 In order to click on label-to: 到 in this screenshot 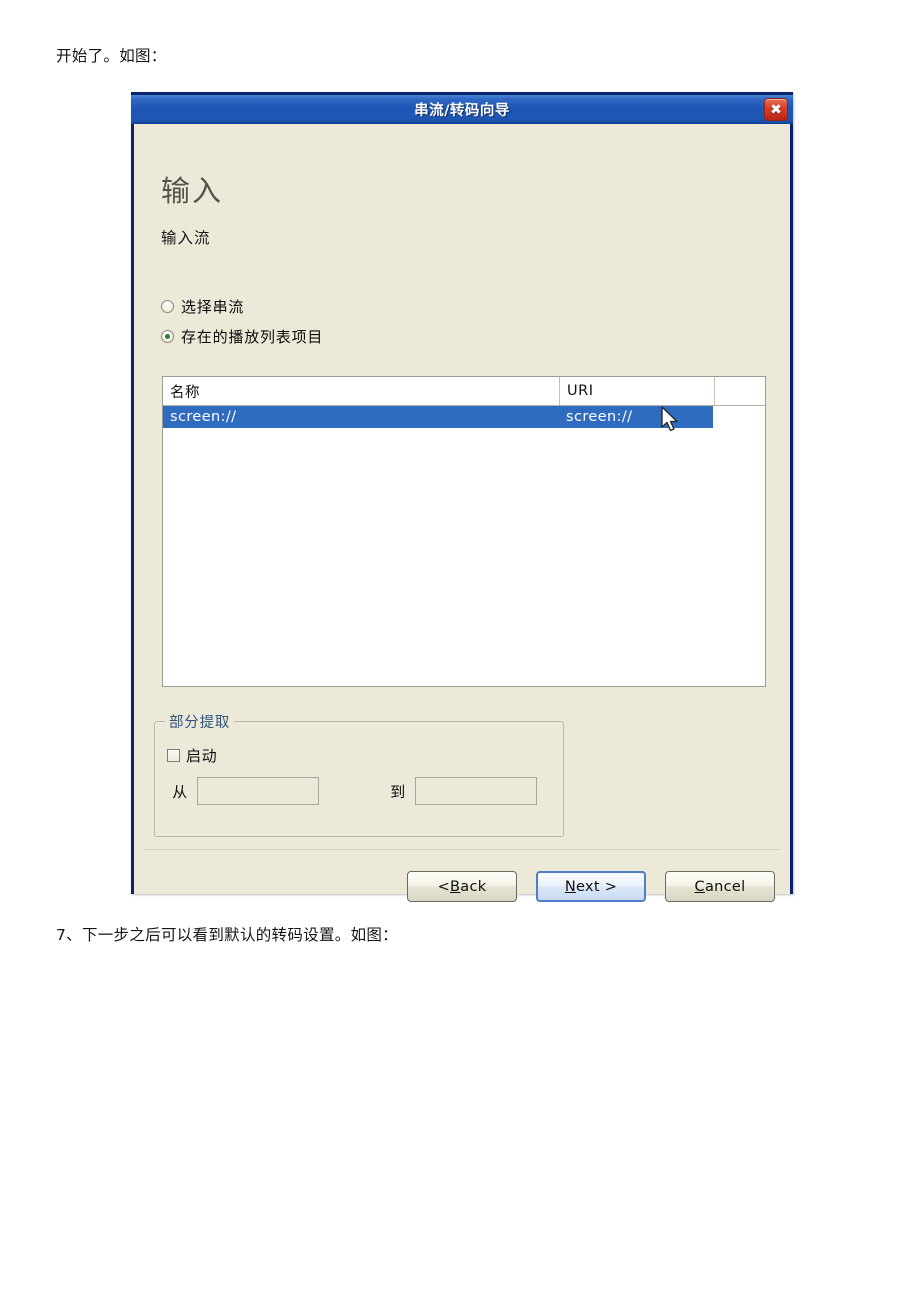, I will do `click(398, 791)`.